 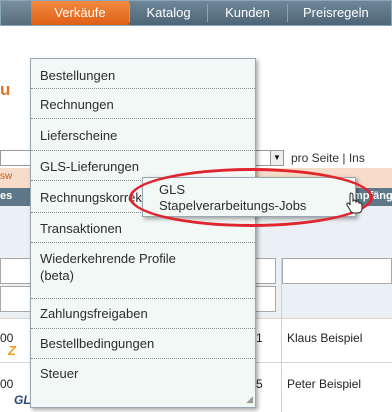 I want to click on row-number: 5, so click(x=259, y=384).